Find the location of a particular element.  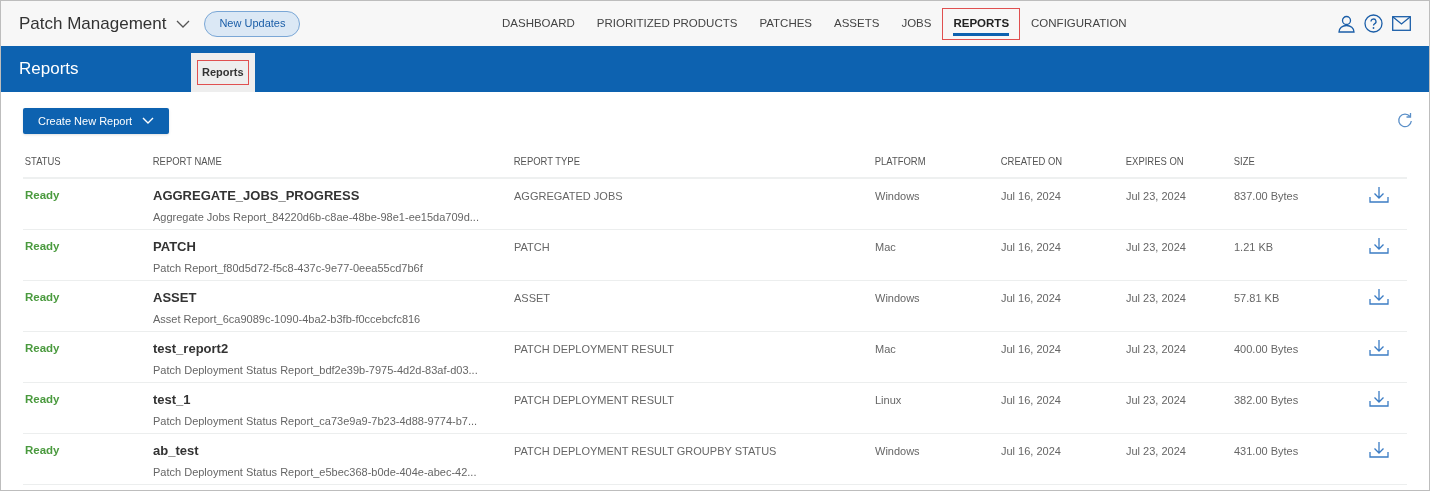

table-cell-text: 1.21 KB is located at coordinates (1254, 247).